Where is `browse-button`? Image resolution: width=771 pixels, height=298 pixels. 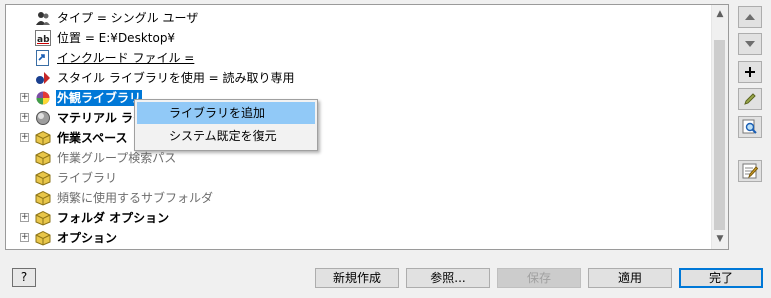
browse-button is located at coordinates (750, 127).